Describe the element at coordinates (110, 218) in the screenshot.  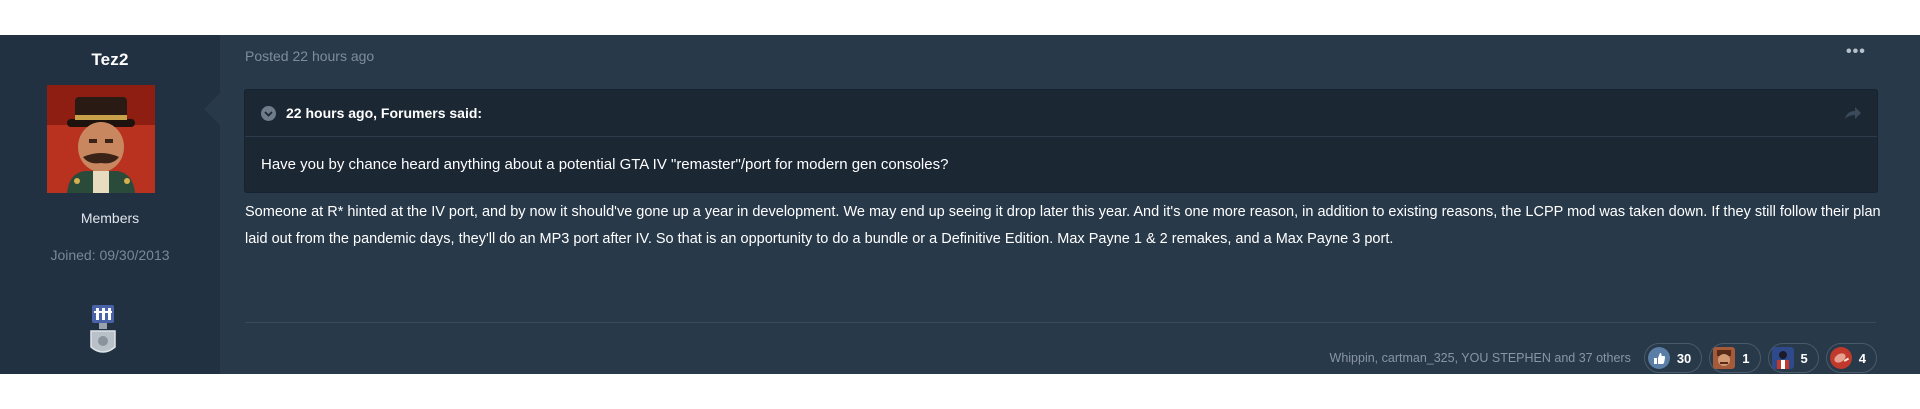
I see `author-role: Members` at that location.